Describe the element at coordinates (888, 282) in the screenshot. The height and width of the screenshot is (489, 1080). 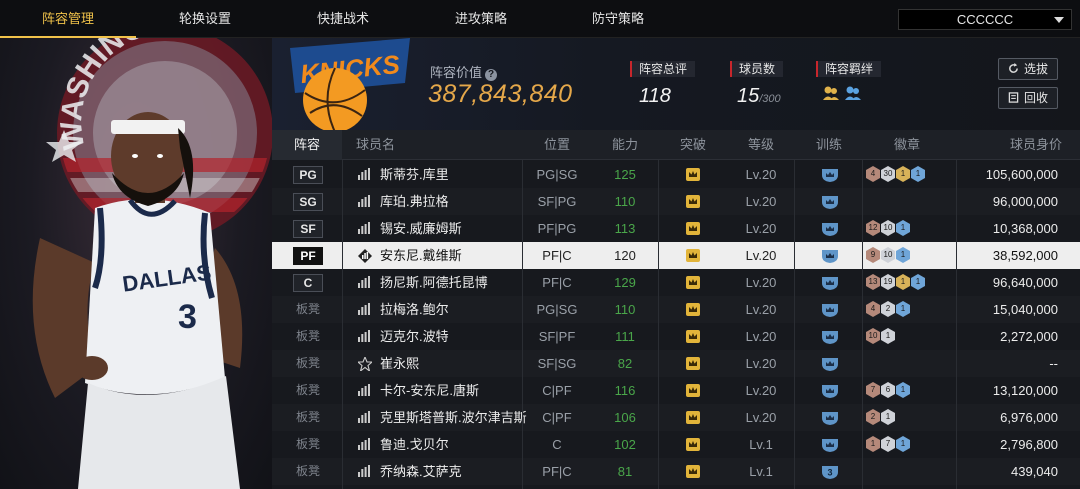
I see `badge-silver-icon: 19` at that location.